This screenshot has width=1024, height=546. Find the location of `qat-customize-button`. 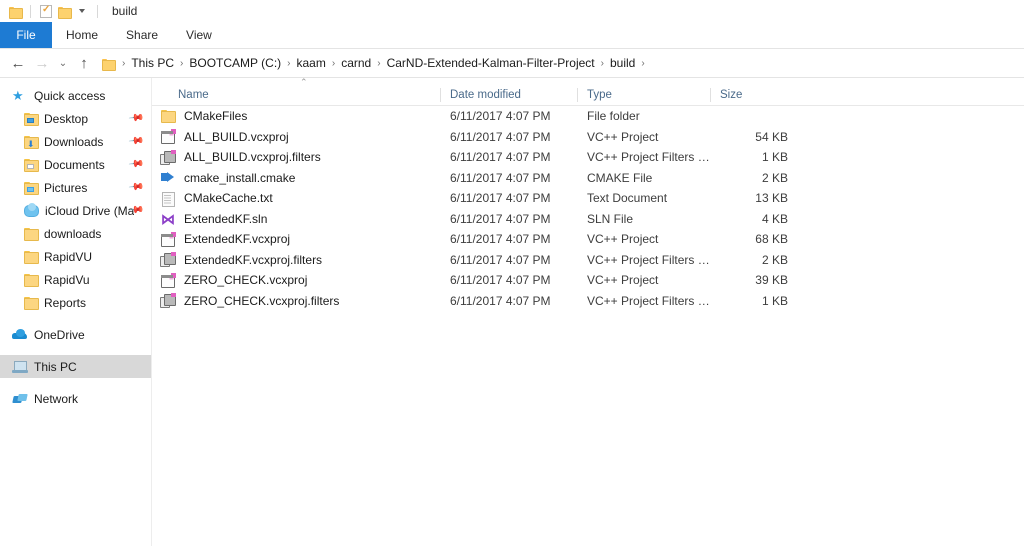

qat-customize-button is located at coordinates (82, 11).